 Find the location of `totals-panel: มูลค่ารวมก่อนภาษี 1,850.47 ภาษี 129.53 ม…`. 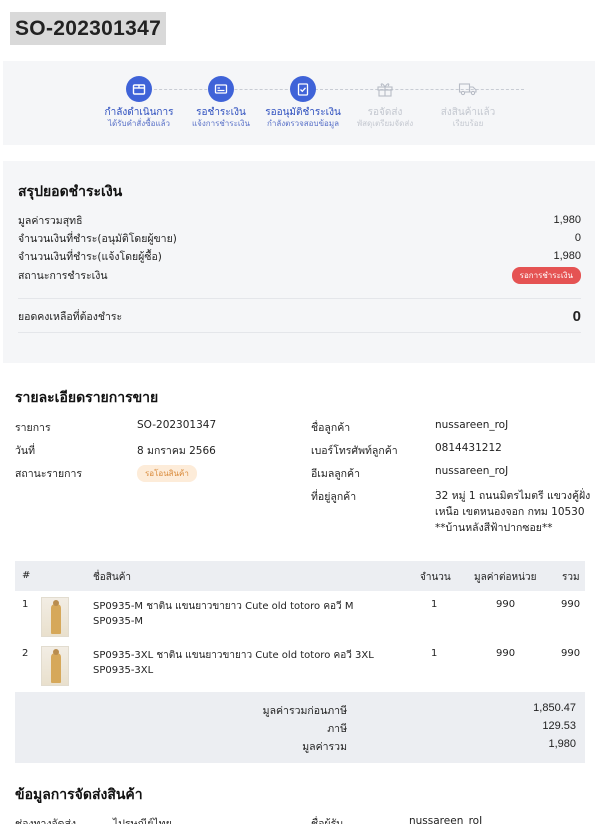

totals-panel: มูลค่ารวมก่อนภาษี 1,850.47 ภาษี 129.53 ม… is located at coordinates (300, 727).